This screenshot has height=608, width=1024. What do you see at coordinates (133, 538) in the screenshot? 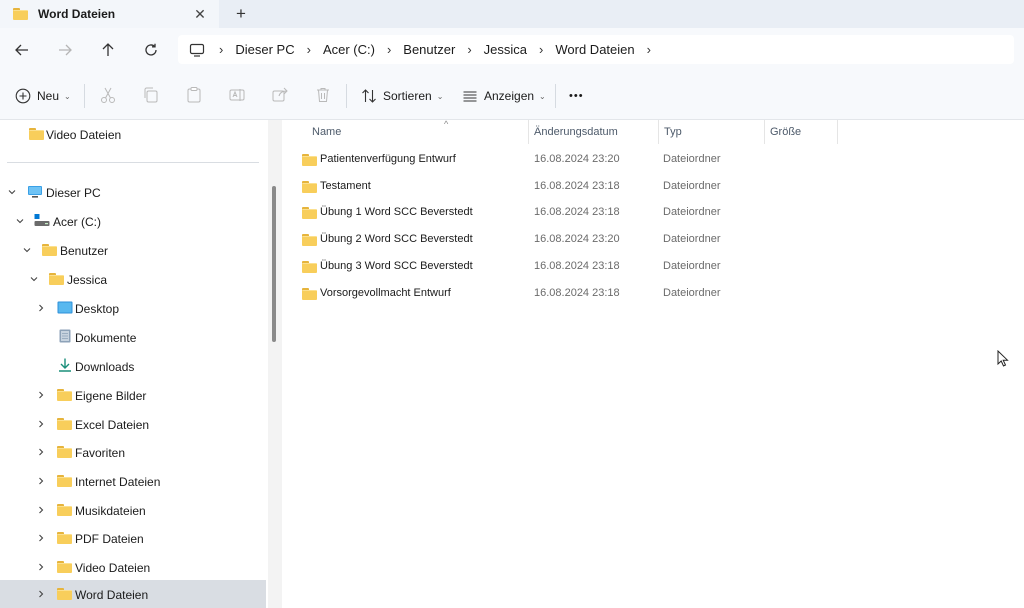
I see `tree-item-pdf-dateien: PDF Dateien` at bounding box center [133, 538].